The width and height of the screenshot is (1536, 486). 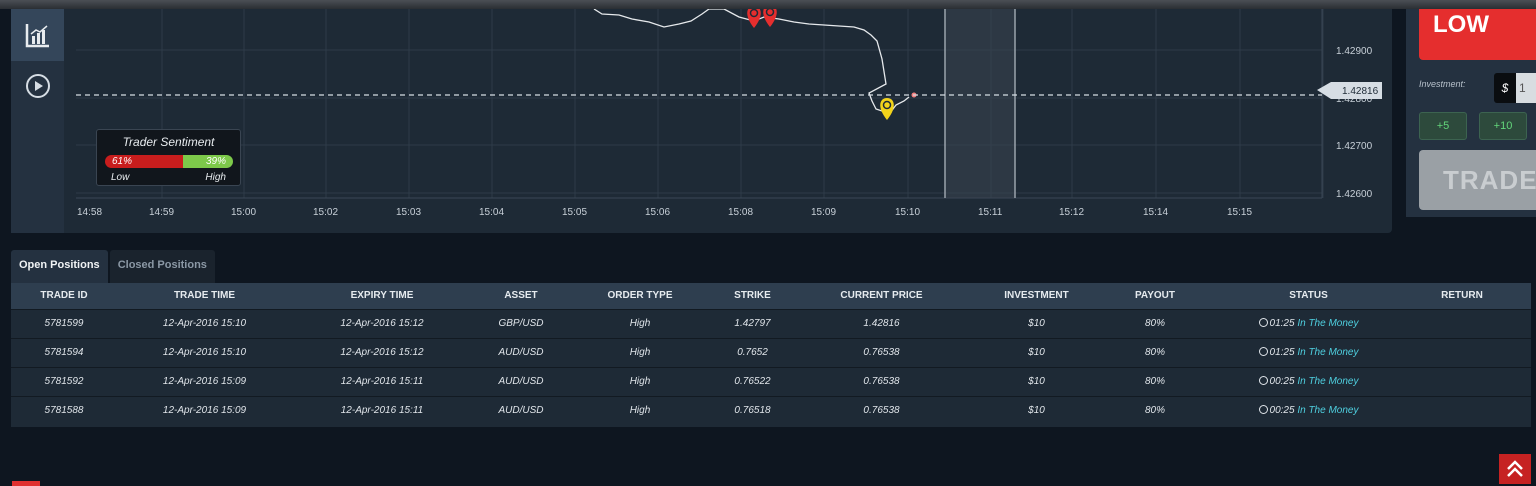 What do you see at coordinates (1282, 352) in the screenshot?
I see `status-timer: 01:25` at bounding box center [1282, 352].